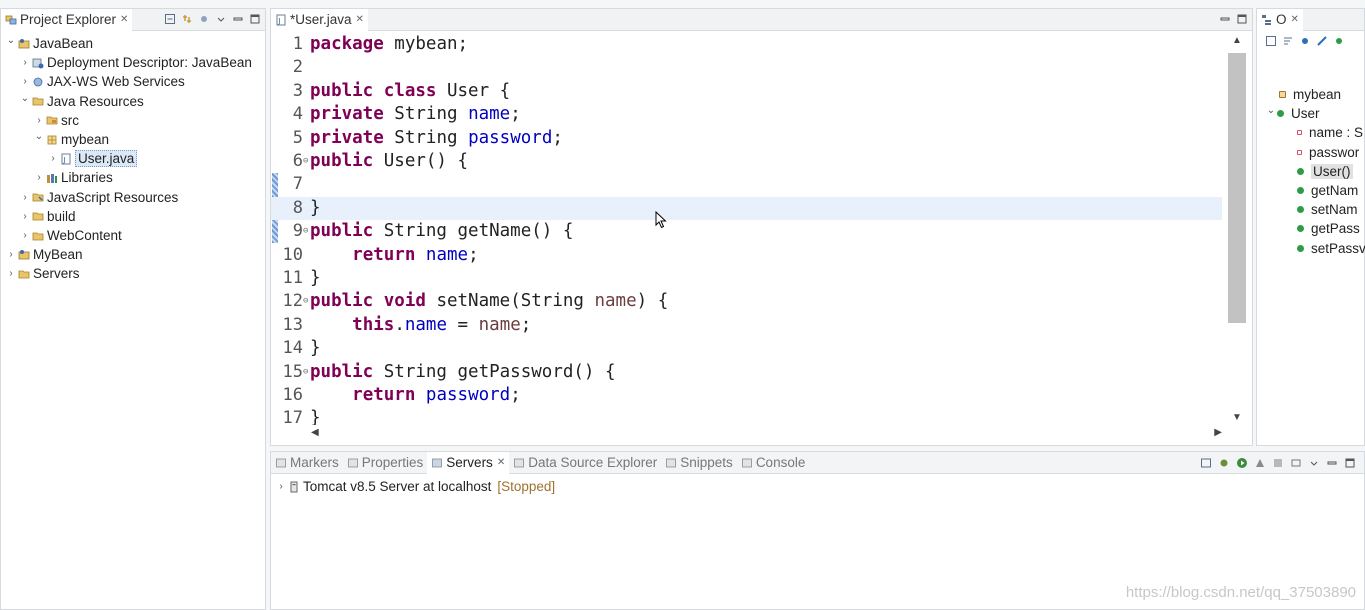 This screenshot has width=1365, height=610. What do you see at coordinates (746, 325) in the screenshot?
I see `code-line: 13 this.name = name;` at bounding box center [746, 325].